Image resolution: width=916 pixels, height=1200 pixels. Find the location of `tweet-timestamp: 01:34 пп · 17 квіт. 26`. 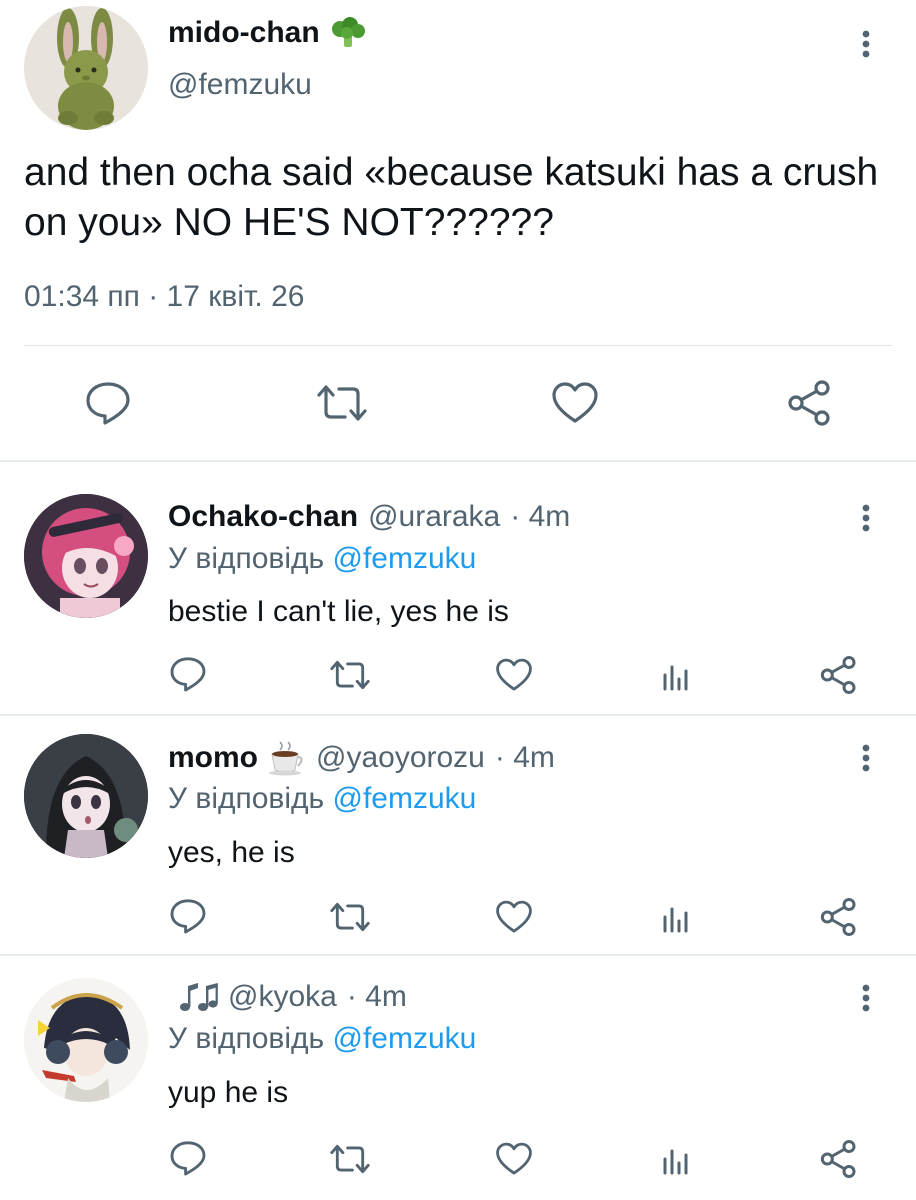

tweet-timestamp: 01:34 пп · 17 квіт. 26 is located at coordinates (164, 297).